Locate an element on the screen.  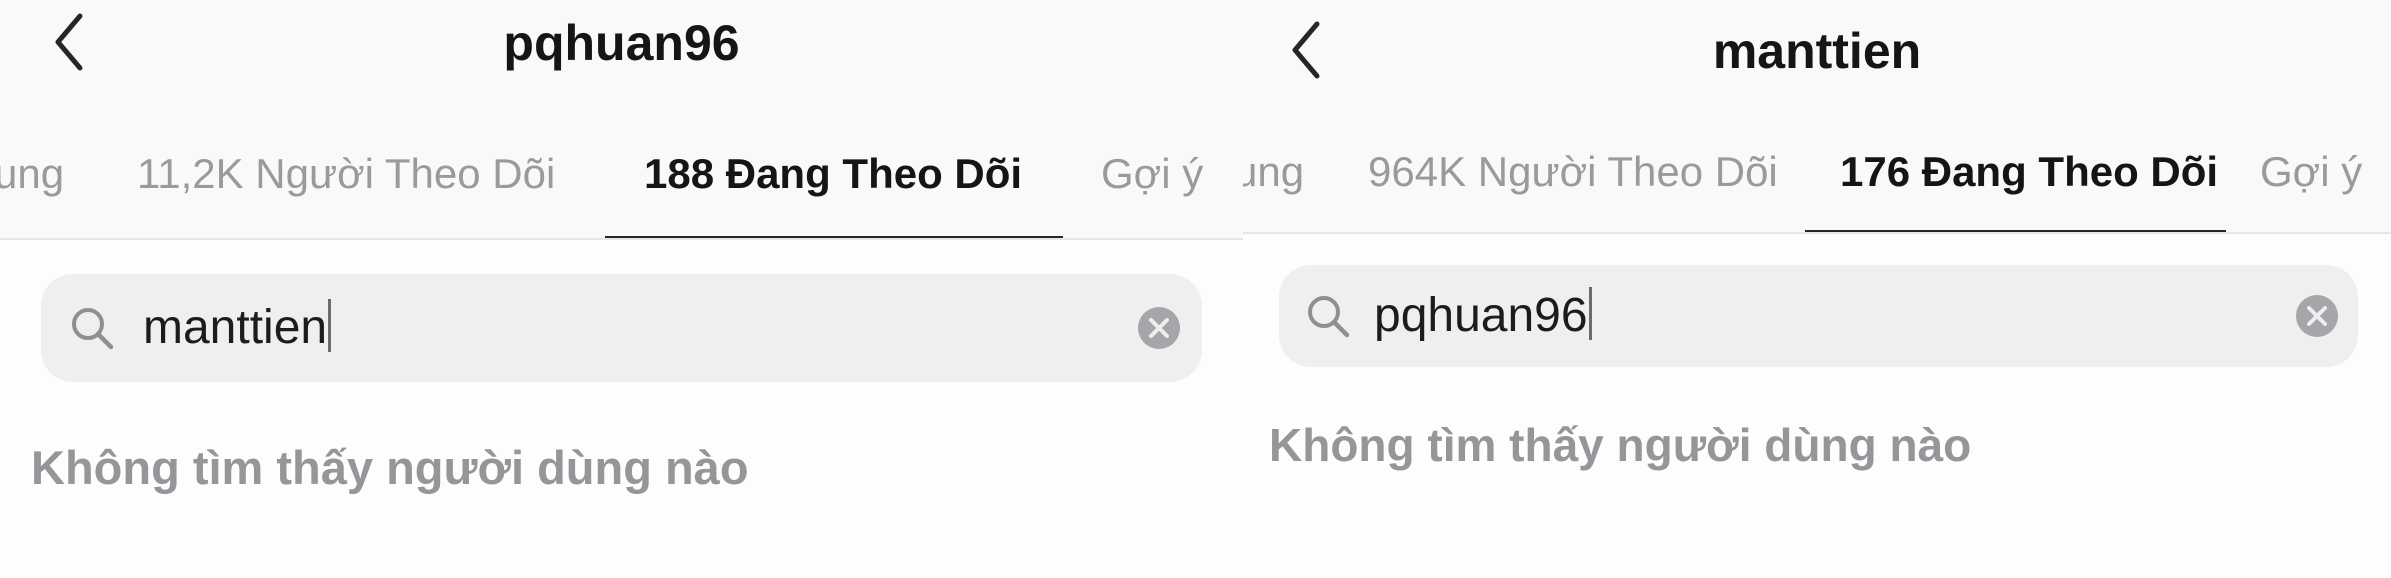
tab-following: 176 Đang Theo Dõi is located at coordinates (2029, 172).